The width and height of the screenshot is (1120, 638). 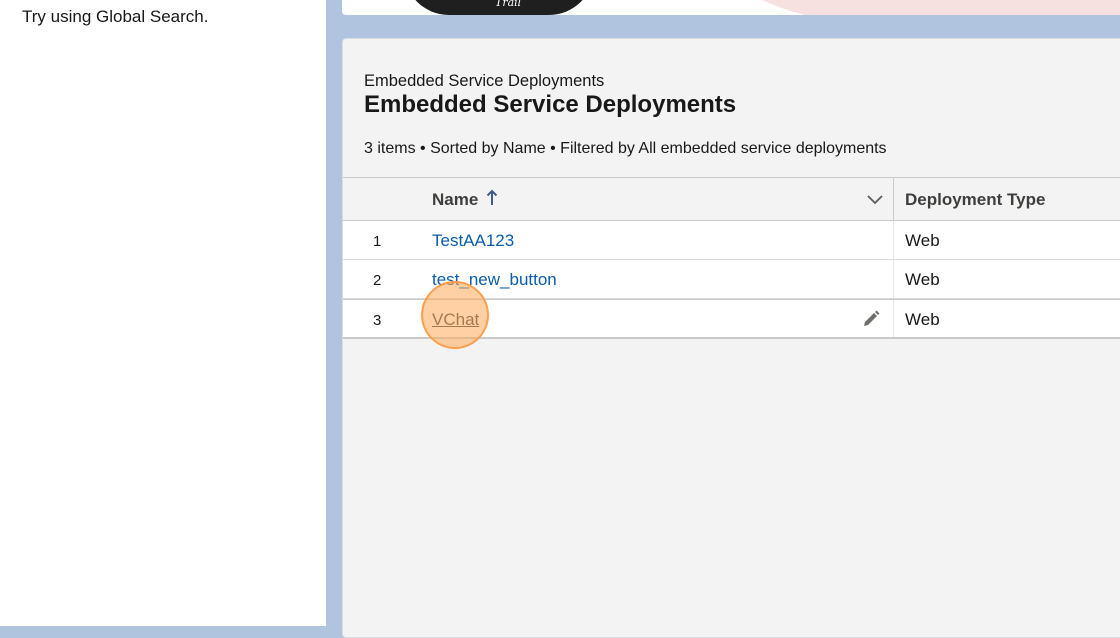 I want to click on table-row: 1 TestAA123 Web, so click(x=731, y=240).